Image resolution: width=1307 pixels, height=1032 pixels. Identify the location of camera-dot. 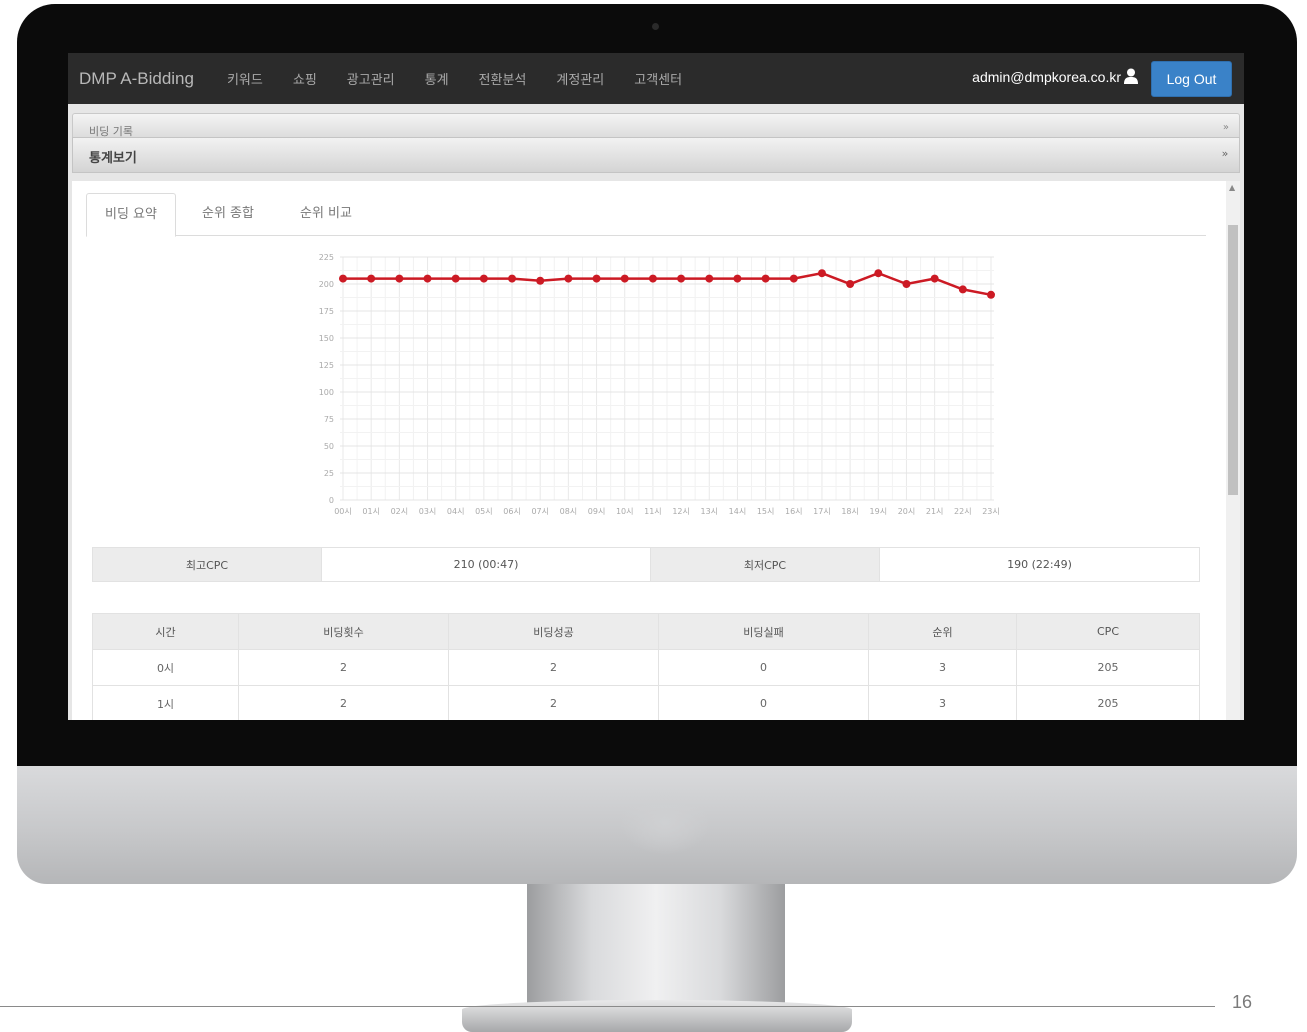
(655, 26).